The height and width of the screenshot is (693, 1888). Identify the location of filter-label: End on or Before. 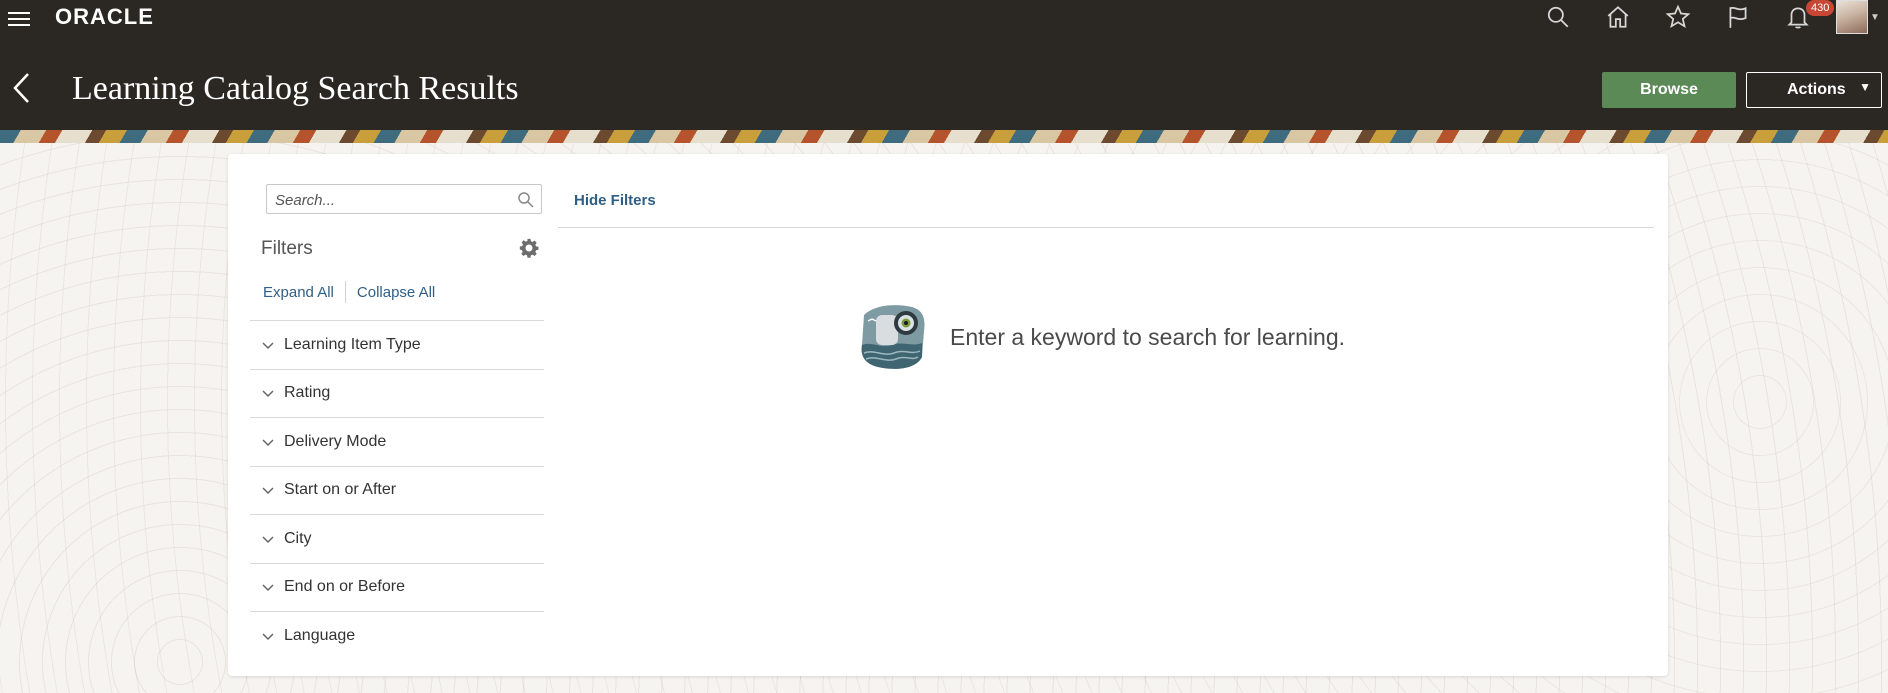
(344, 587).